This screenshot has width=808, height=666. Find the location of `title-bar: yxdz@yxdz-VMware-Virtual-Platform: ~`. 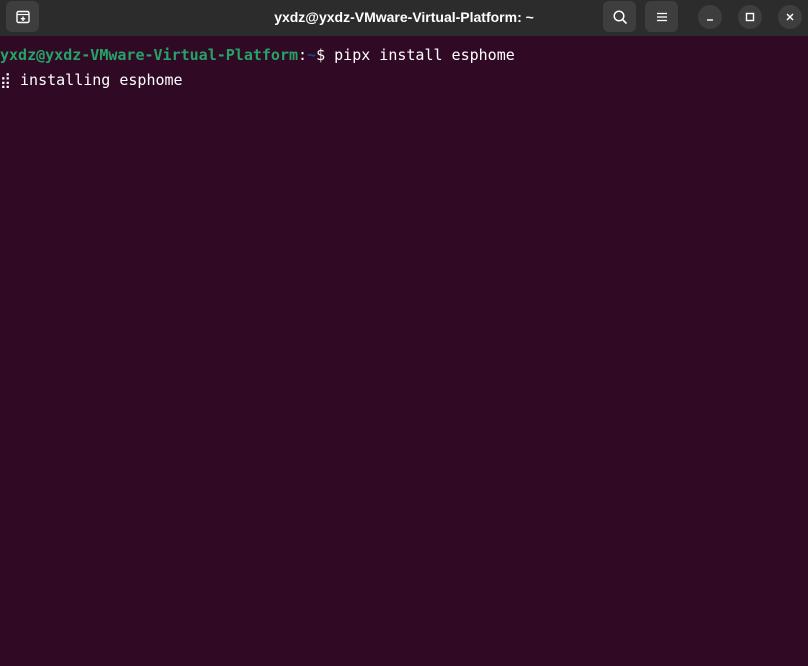

title-bar: yxdz@yxdz-VMware-Virtual-Platform: ~ is located at coordinates (404, 18).